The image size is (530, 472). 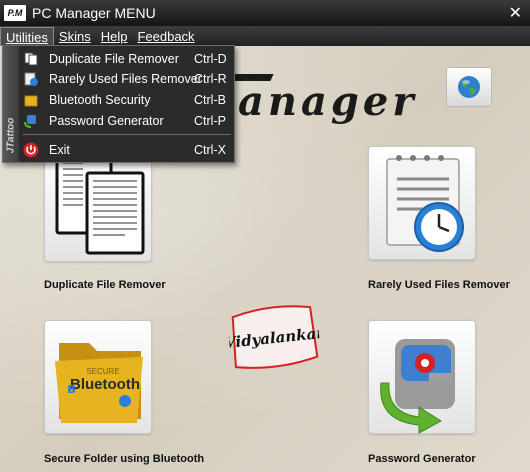 I want to click on menu-help: Help, so click(x=114, y=36).